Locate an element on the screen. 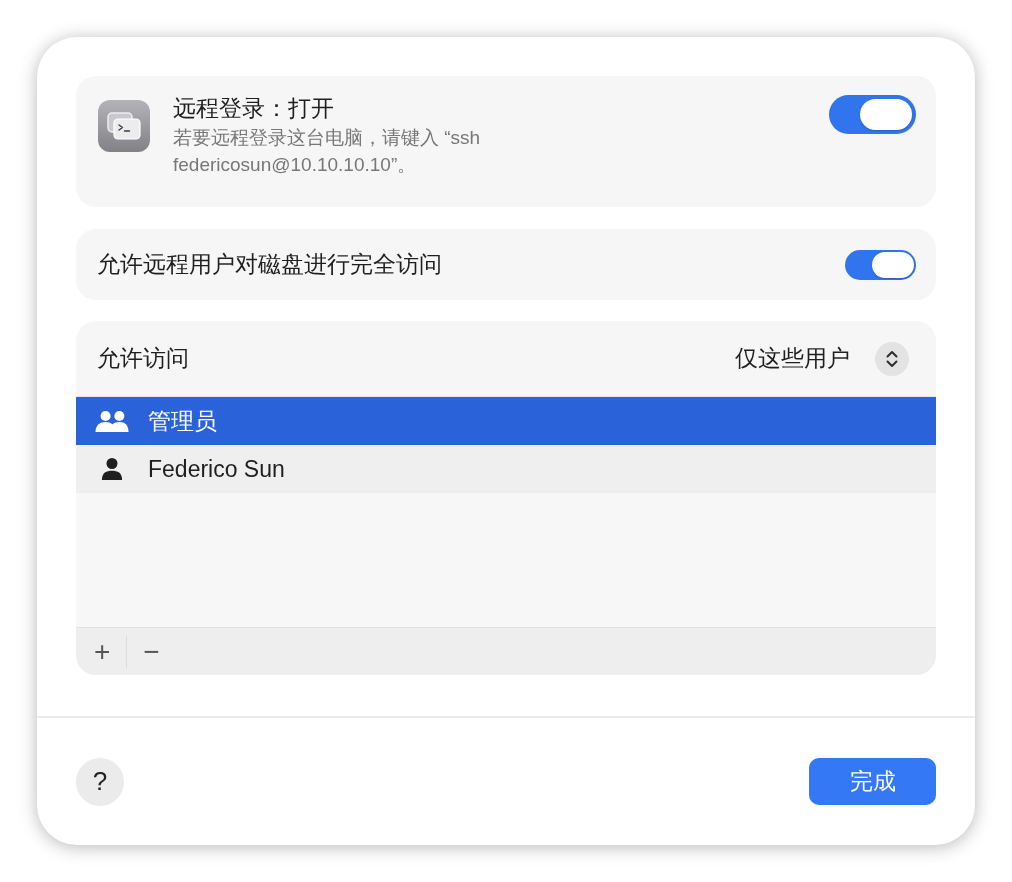  add-button: + is located at coordinates (102, 651).